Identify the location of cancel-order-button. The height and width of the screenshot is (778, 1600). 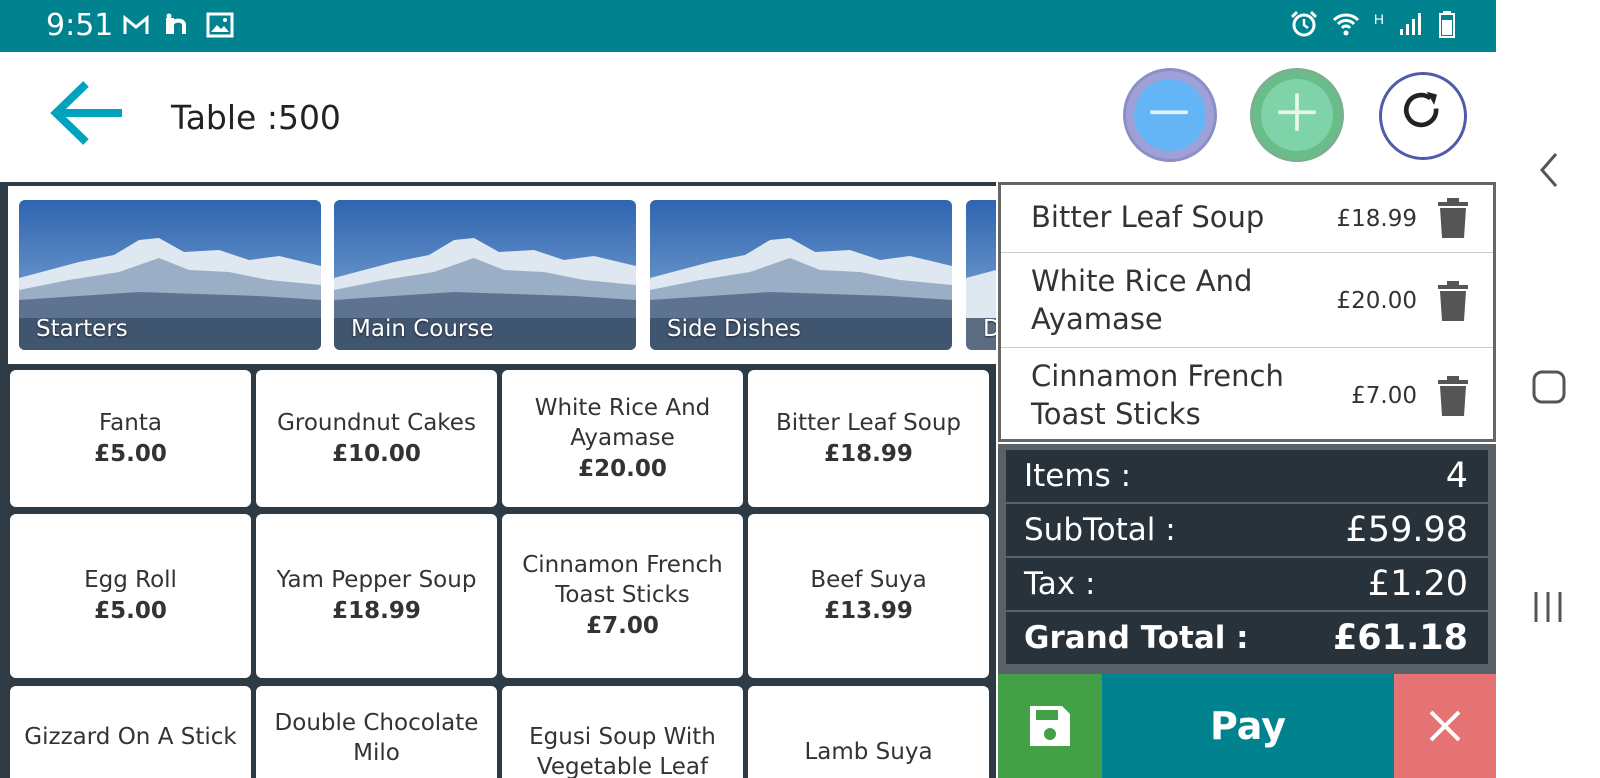
(1445, 726).